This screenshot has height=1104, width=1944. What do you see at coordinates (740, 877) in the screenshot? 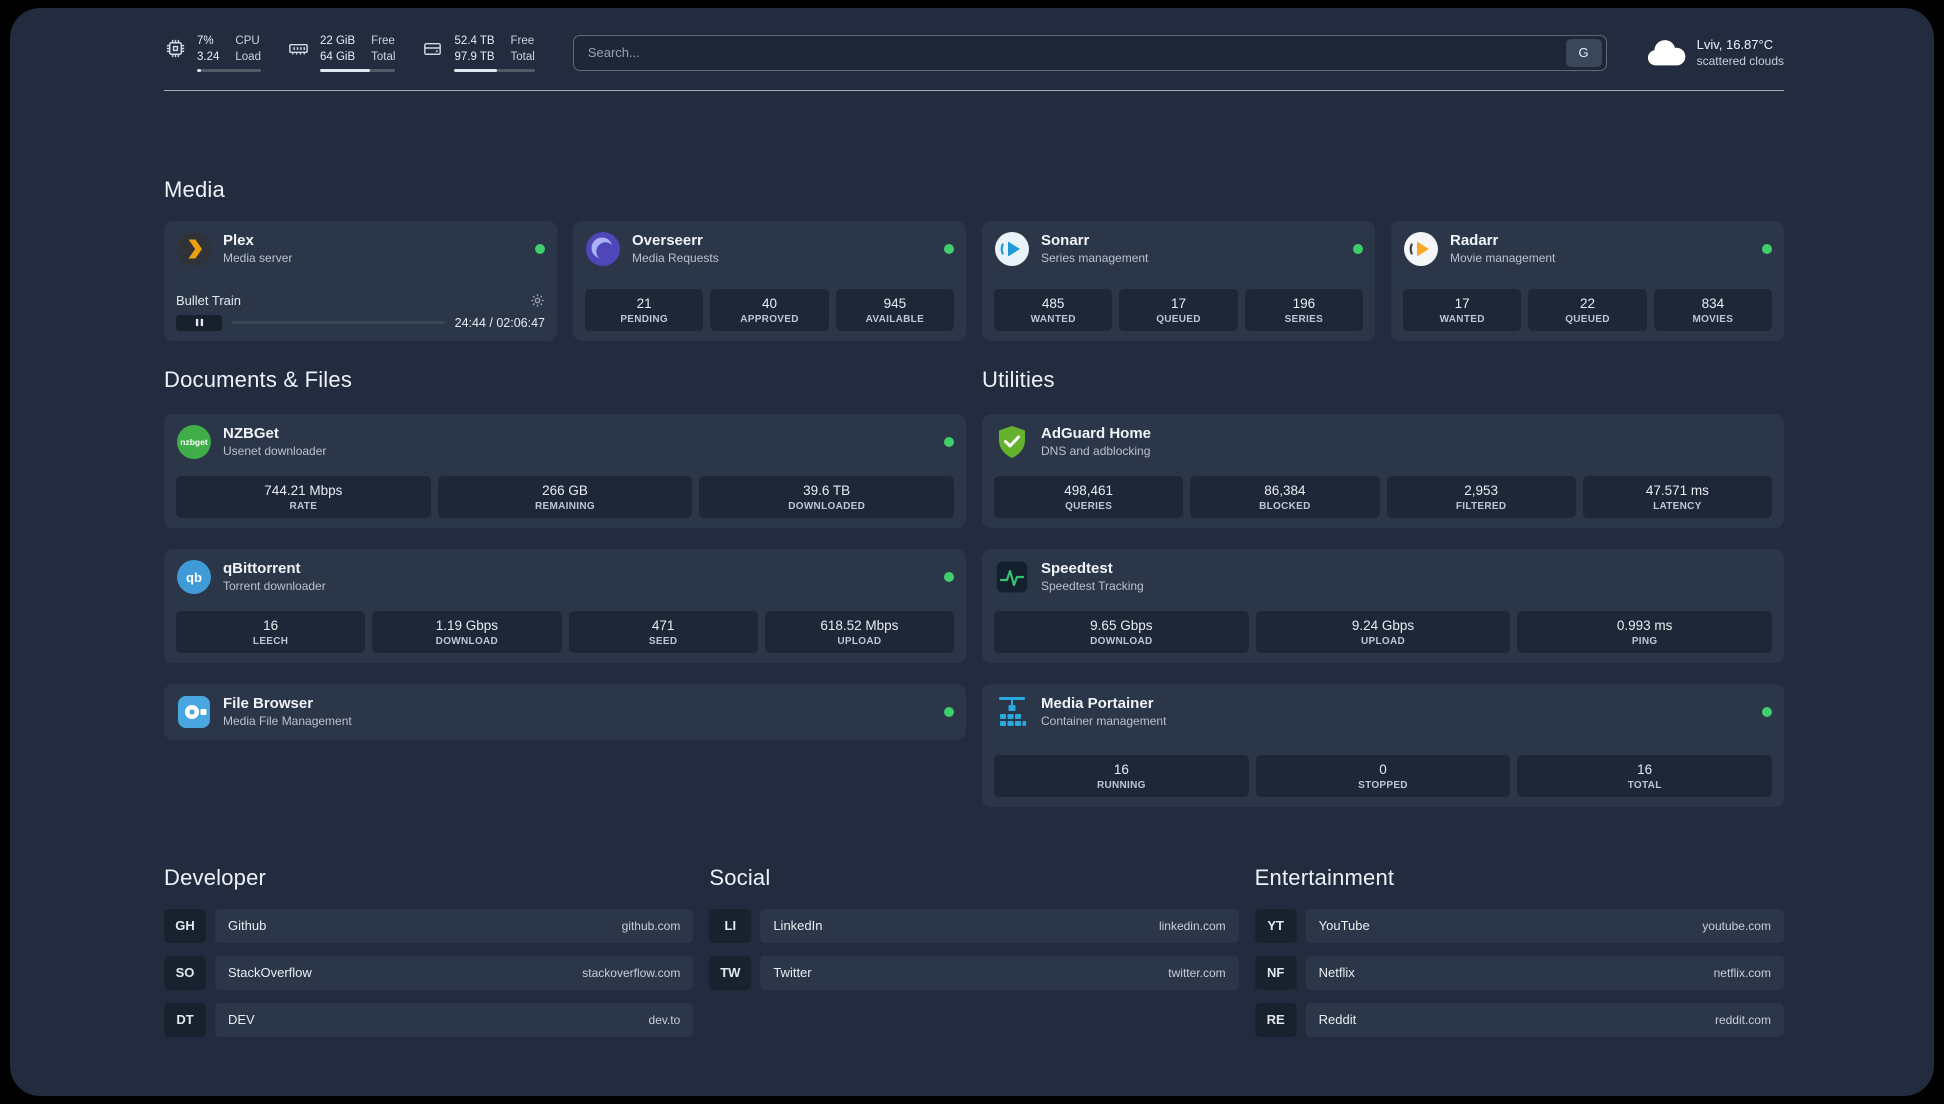
I see `section-title-social: Social` at bounding box center [740, 877].